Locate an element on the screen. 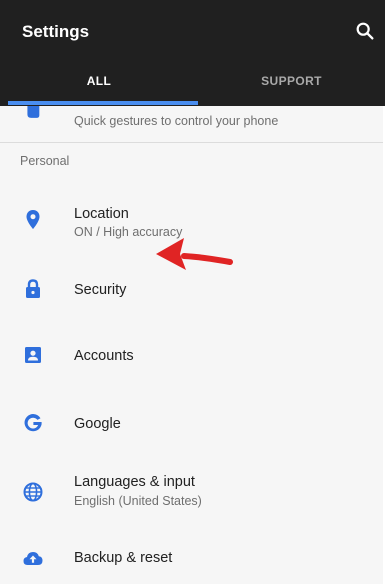  lock-icon is located at coordinates (33, 288).